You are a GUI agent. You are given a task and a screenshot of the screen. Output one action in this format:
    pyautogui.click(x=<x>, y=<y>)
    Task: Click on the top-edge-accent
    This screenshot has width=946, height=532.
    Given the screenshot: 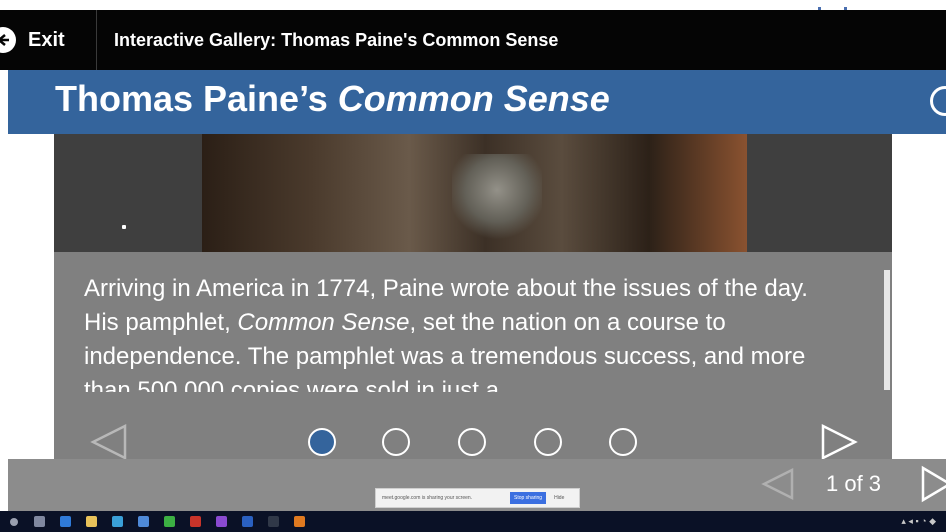 What is the action you would take?
    pyautogui.click(x=832, y=6)
    